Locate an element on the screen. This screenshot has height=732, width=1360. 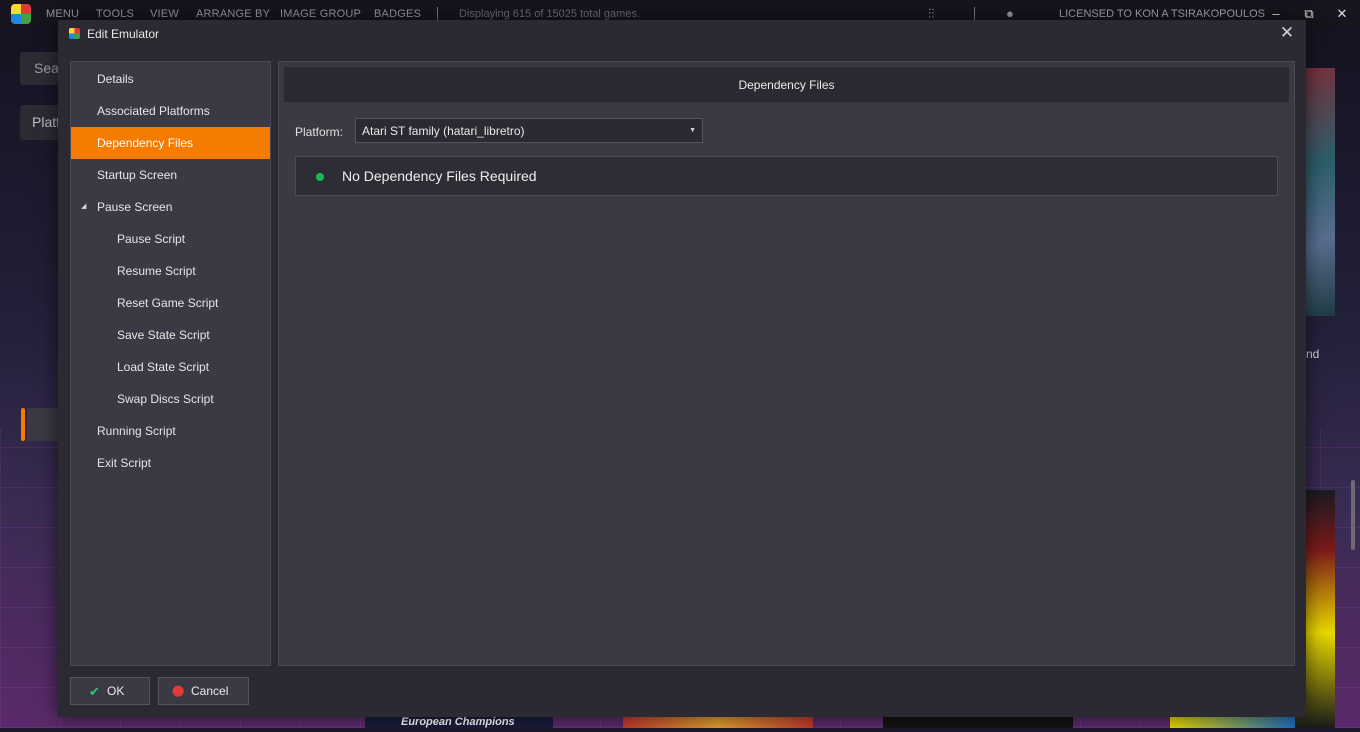
checkmark-icon: ✔ is located at coordinates (94, 691).